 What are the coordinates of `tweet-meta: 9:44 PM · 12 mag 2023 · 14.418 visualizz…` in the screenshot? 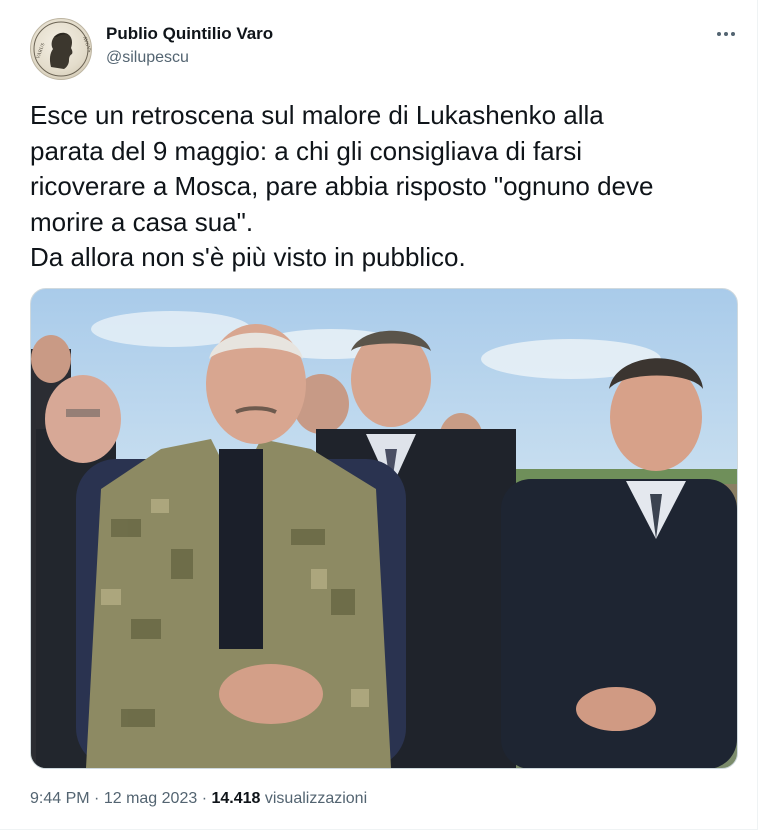 It's located at (198, 799).